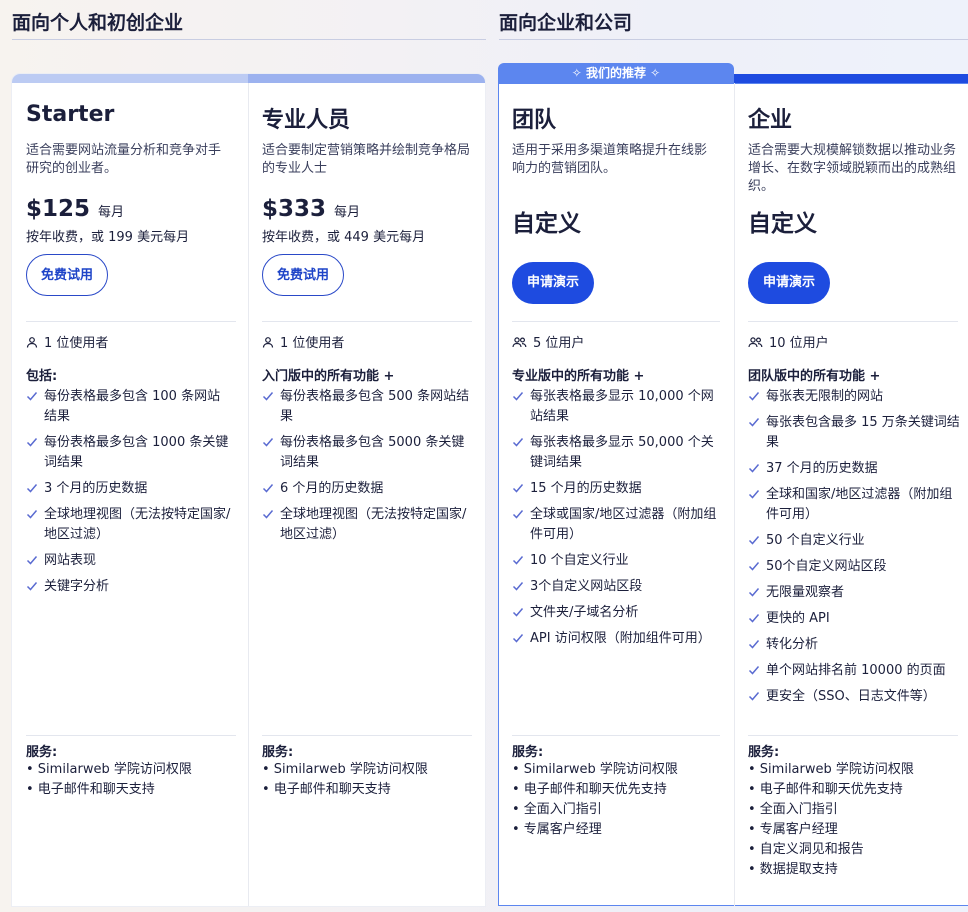  I want to click on plan-name: Starter, so click(70, 114).